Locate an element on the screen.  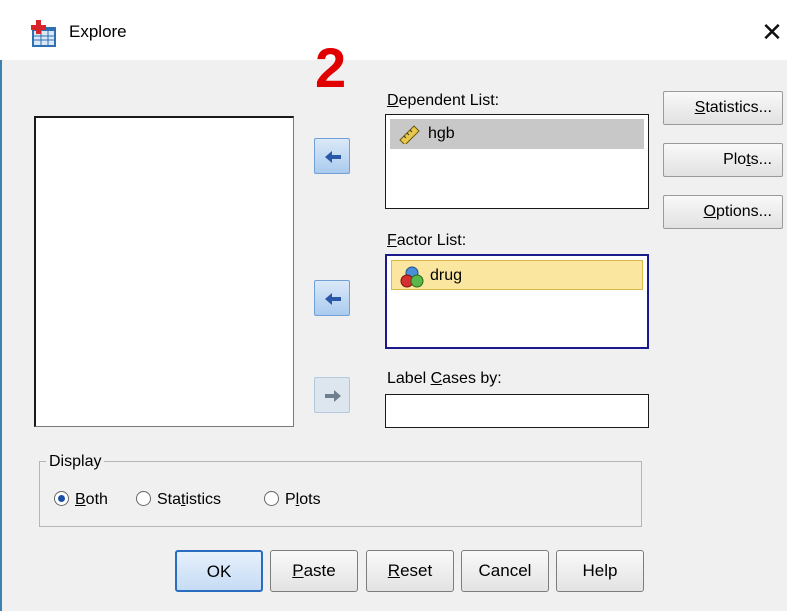
move-to-label-cases-button is located at coordinates (332, 395).